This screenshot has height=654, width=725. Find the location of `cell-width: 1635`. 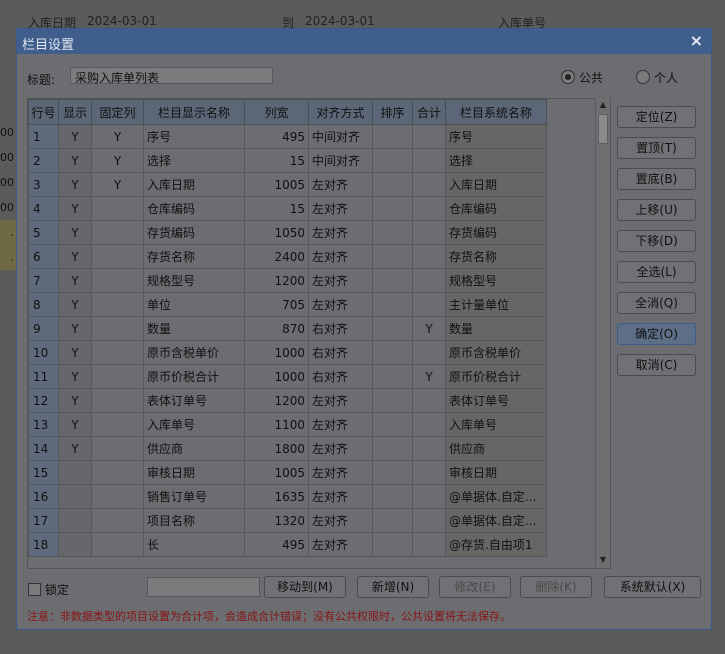

cell-width: 1635 is located at coordinates (276, 496).